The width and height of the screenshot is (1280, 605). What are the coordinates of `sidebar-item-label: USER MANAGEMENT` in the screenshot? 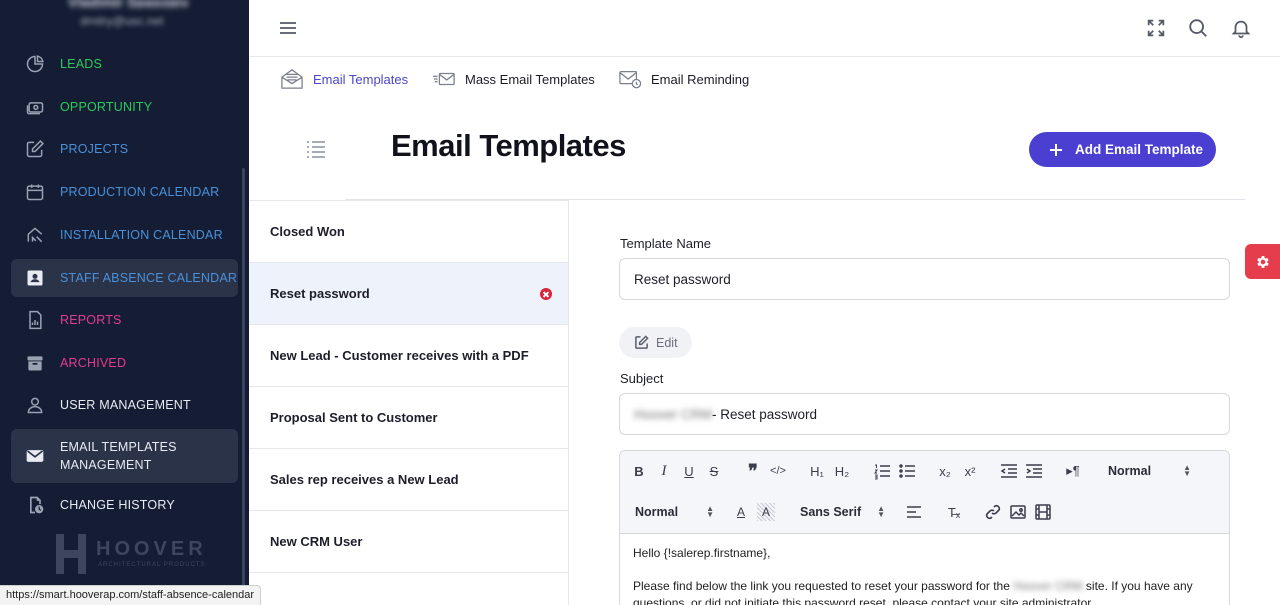 It's located at (125, 405).